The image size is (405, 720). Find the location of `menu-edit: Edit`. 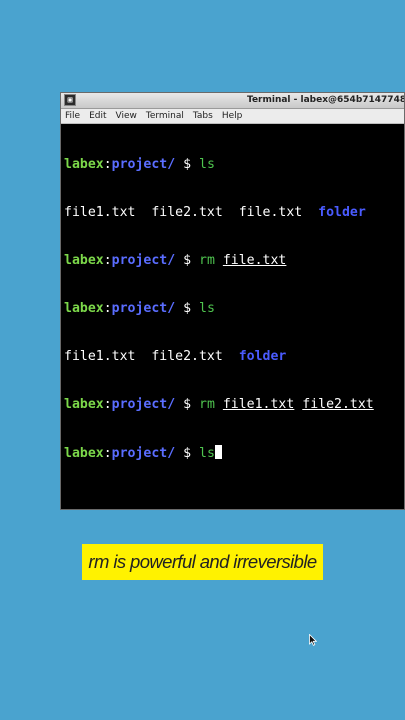

menu-edit: Edit is located at coordinates (97, 116).